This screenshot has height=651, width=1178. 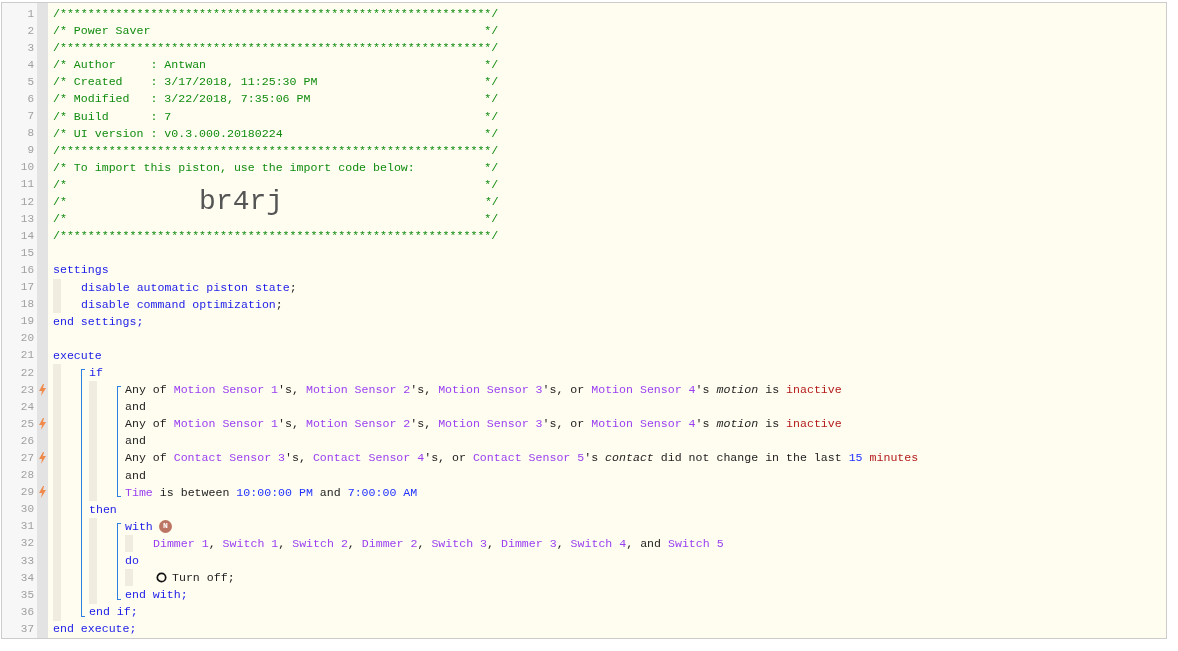 I want to click on code-line: /* Modified : 3/22/2018, 7:35:06 PM */, so click(x=276, y=99).